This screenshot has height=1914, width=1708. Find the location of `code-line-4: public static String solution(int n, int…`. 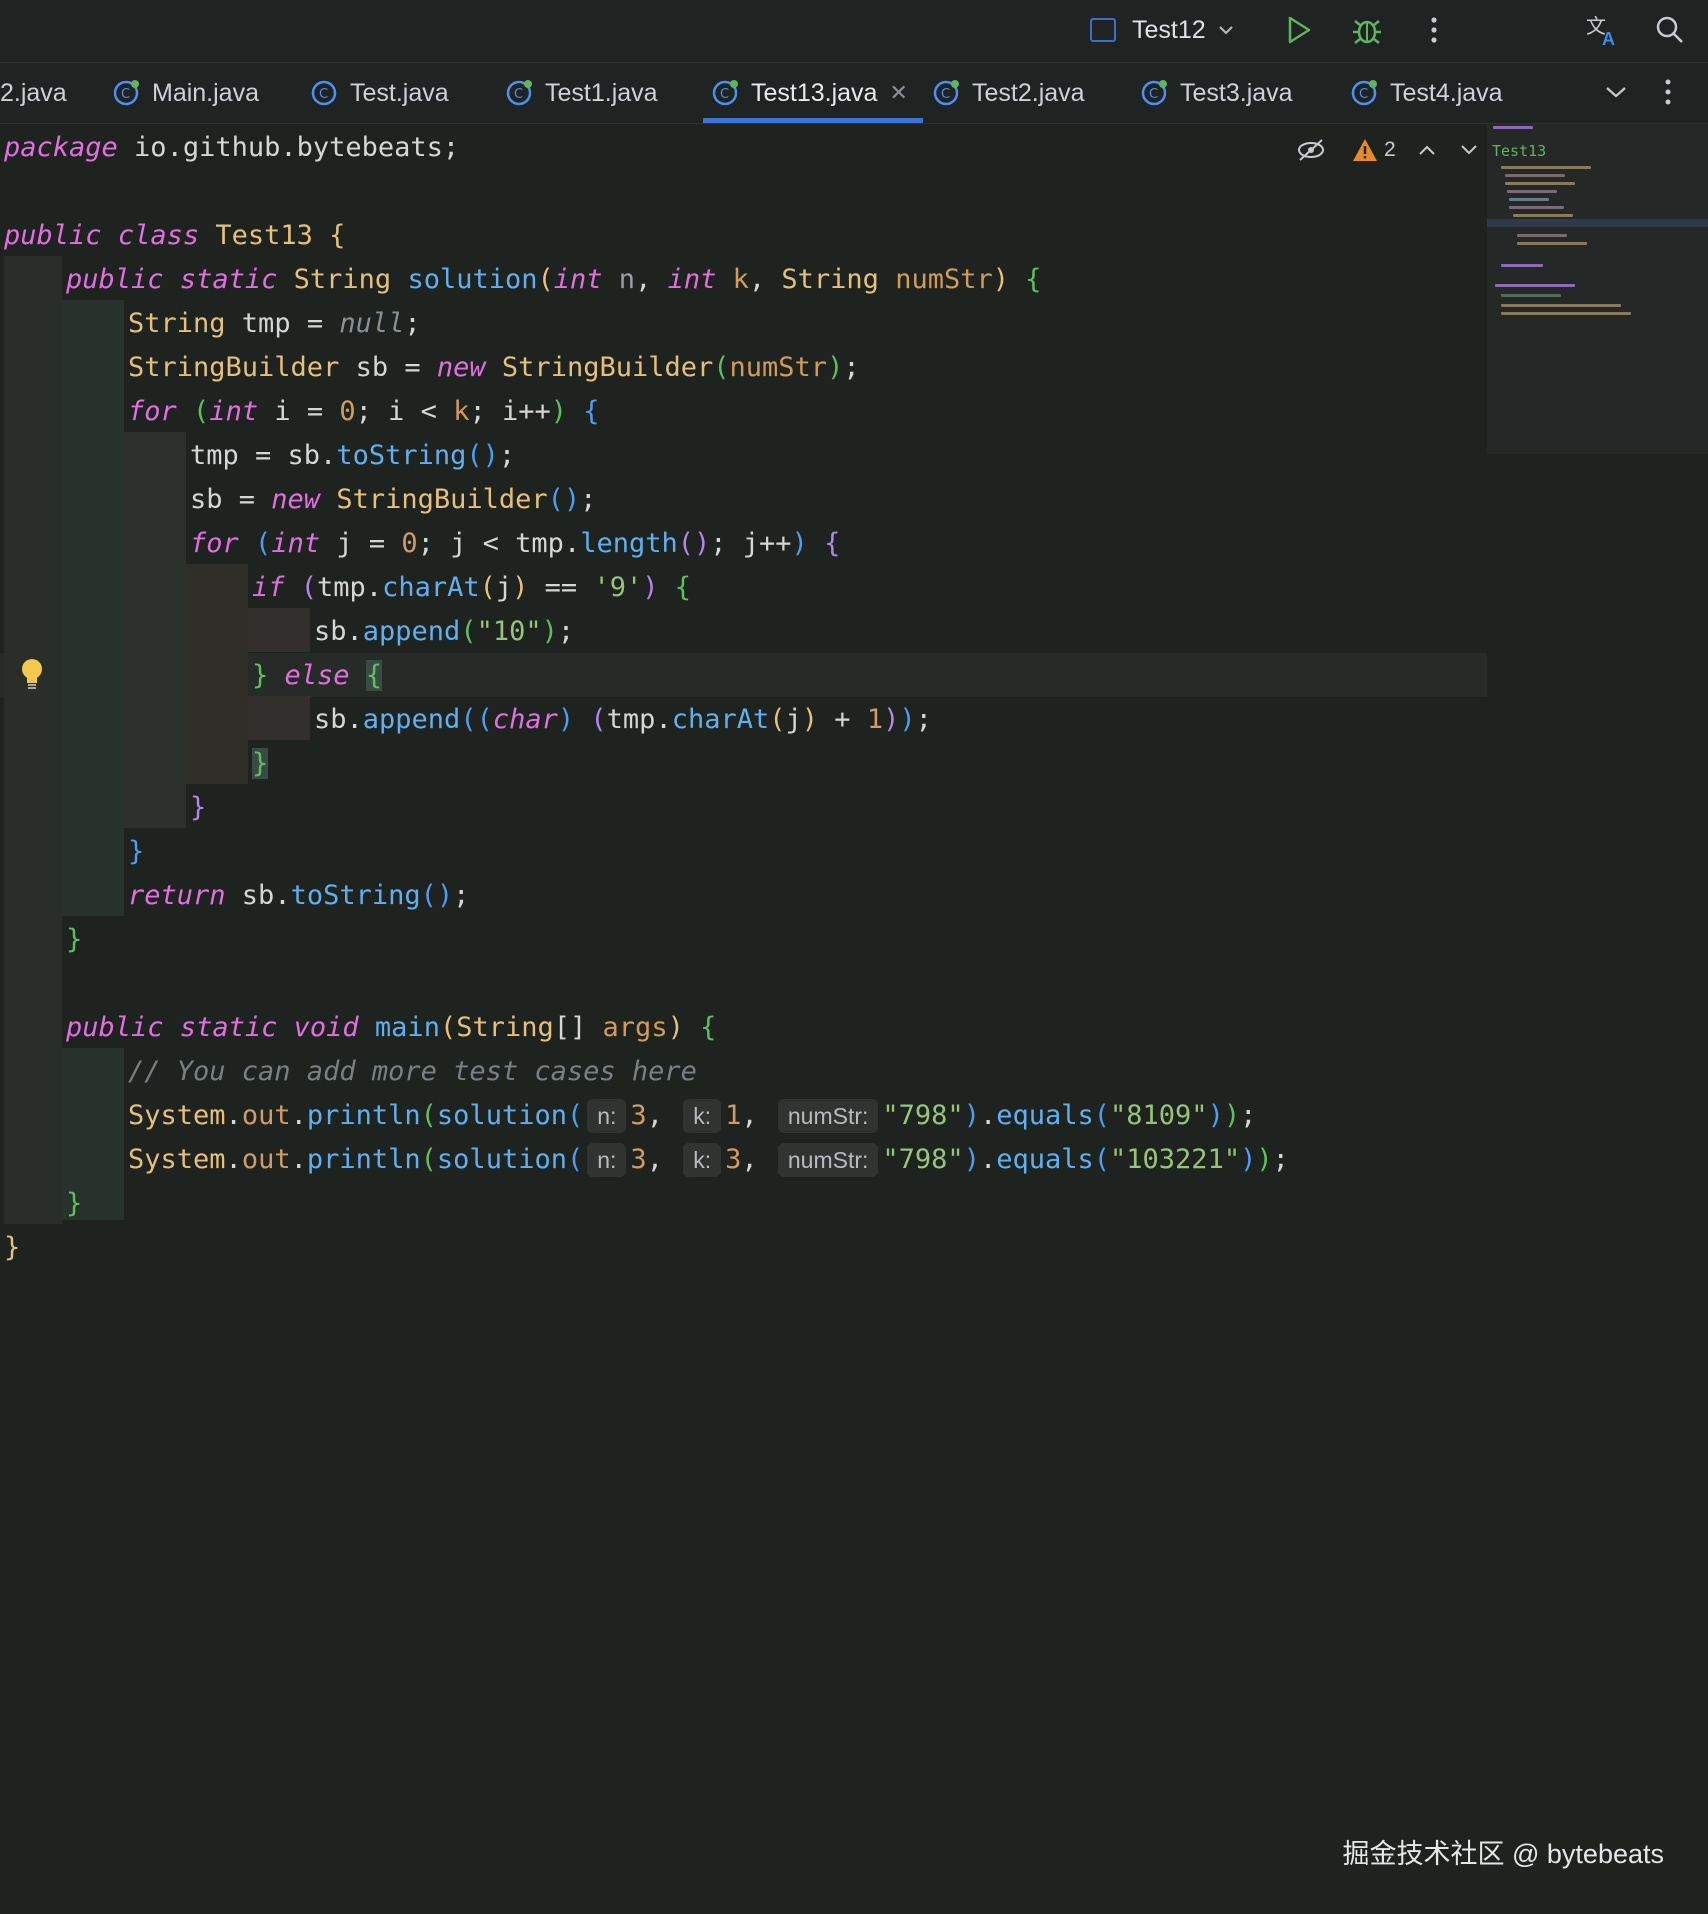

code-line-4: public static String solution(int n, int… is located at coordinates (554, 279).